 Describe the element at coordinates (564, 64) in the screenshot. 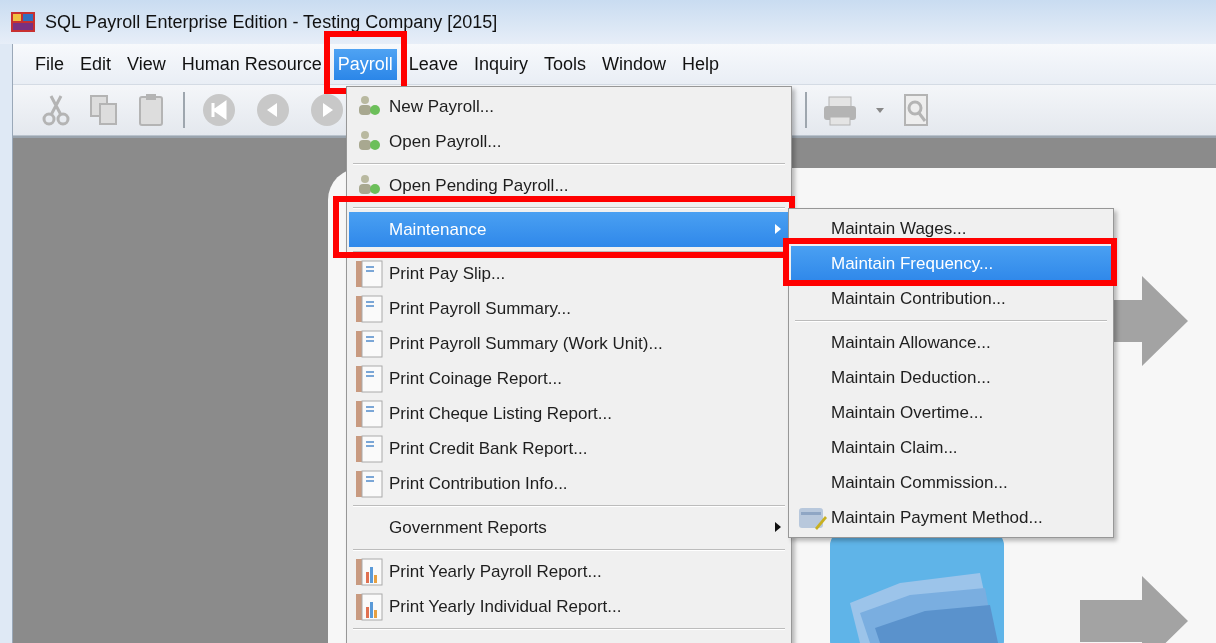

I see `menu-title: Tools` at that location.